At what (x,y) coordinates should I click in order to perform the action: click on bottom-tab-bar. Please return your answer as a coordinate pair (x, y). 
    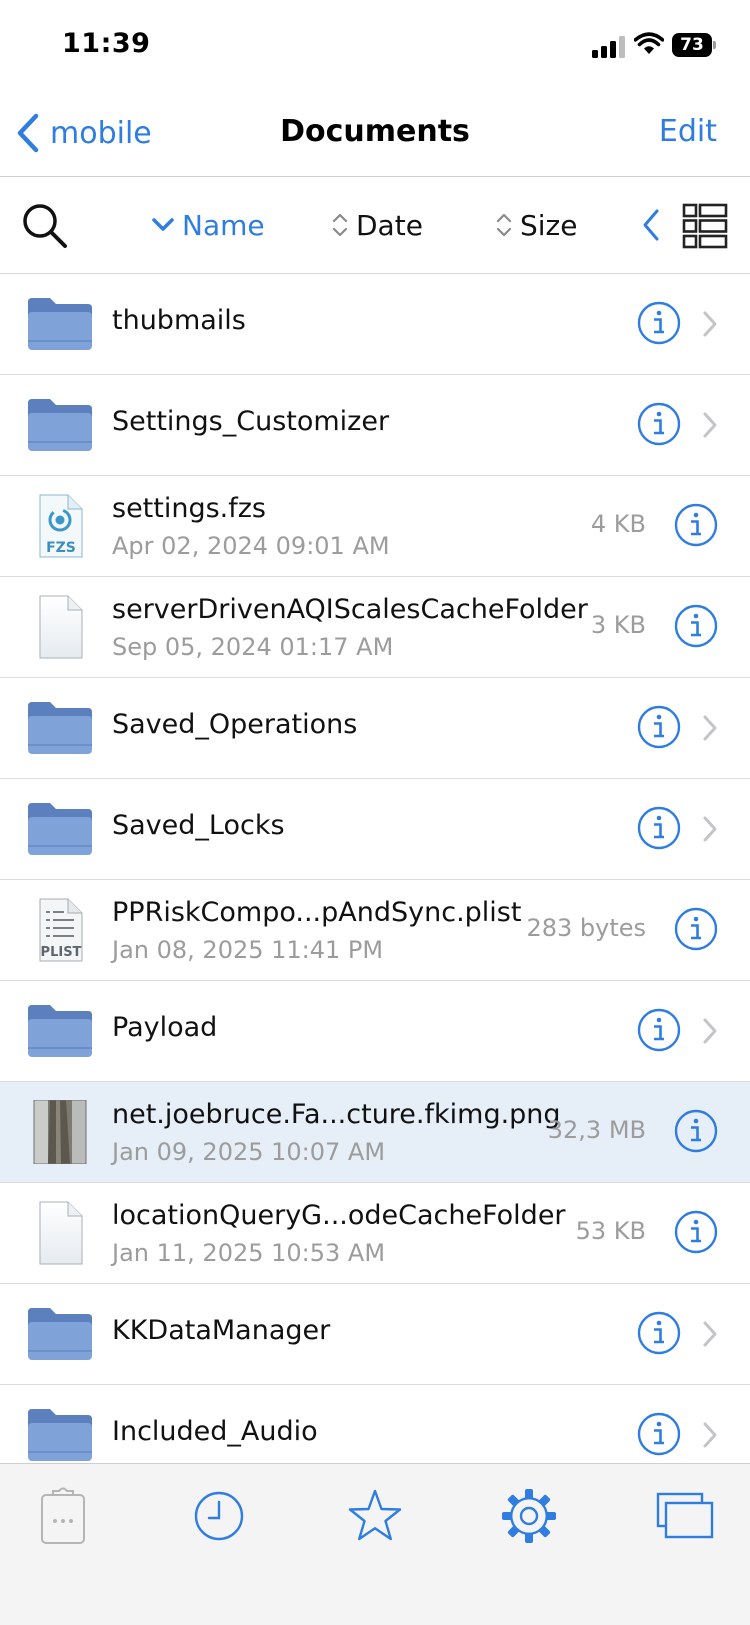
    Looking at the image, I should click on (375, 1544).